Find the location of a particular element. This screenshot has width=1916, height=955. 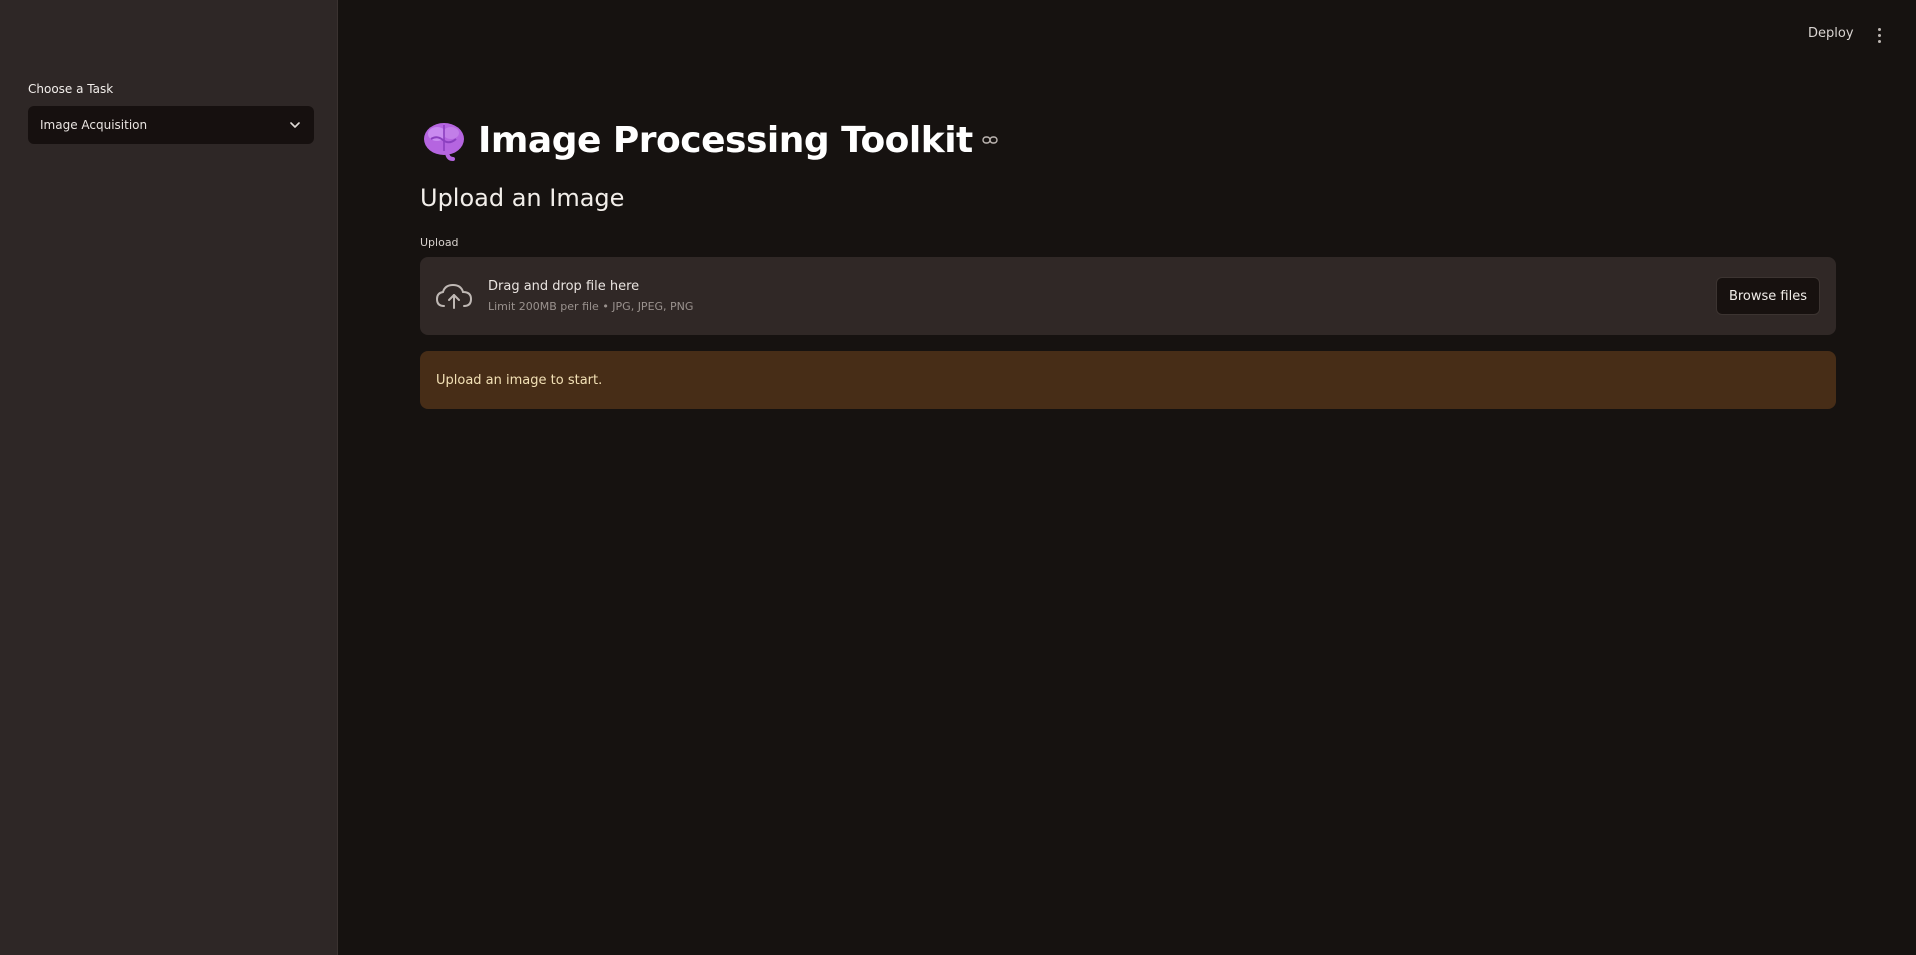

task-select-label: Choose a Task is located at coordinates (71, 89).